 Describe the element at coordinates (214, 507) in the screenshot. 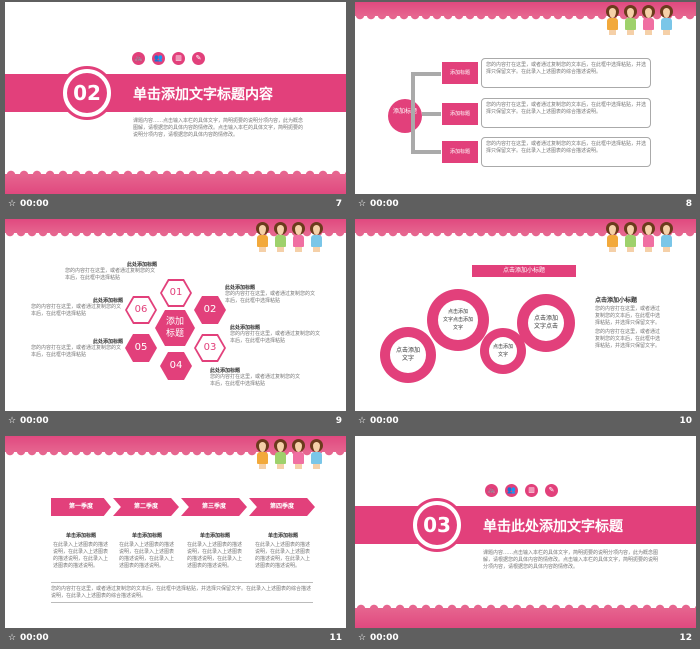

I see `quarter-chevron: 第三季度` at that location.